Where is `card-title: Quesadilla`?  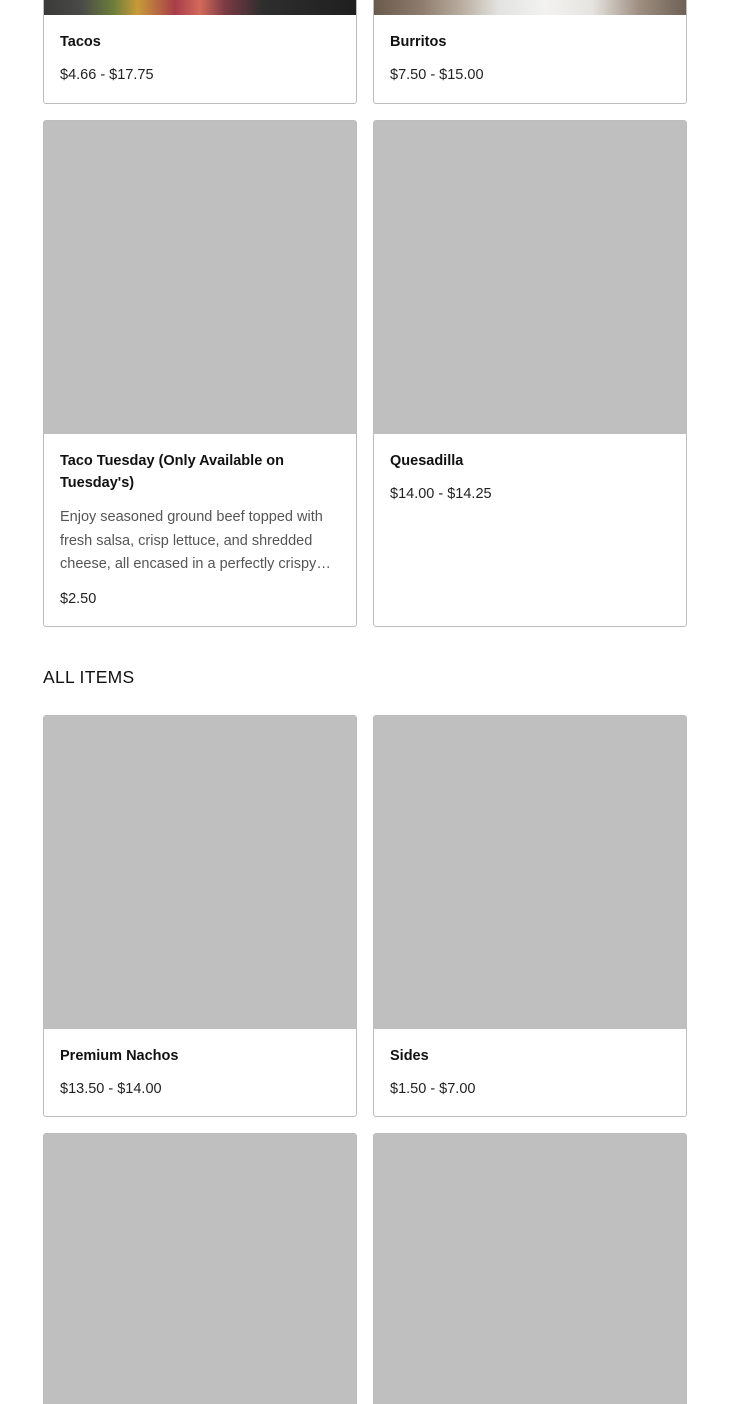 card-title: Quesadilla is located at coordinates (427, 461).